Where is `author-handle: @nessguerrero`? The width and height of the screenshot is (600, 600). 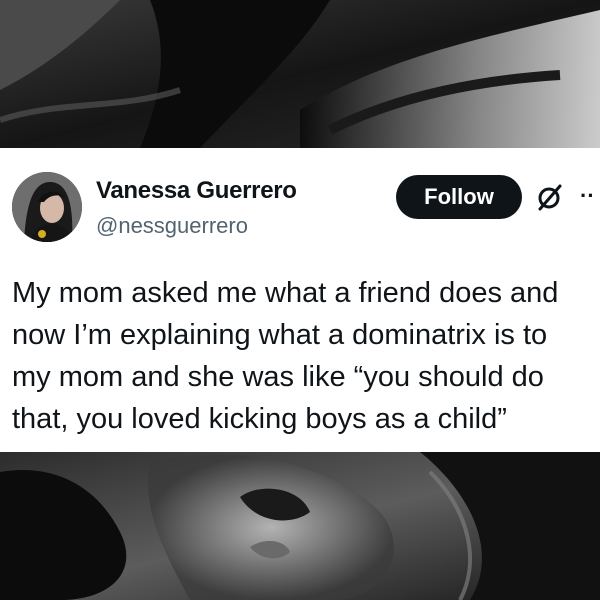
author-handle: @nessguerrero is located at coordinates (172, 226).